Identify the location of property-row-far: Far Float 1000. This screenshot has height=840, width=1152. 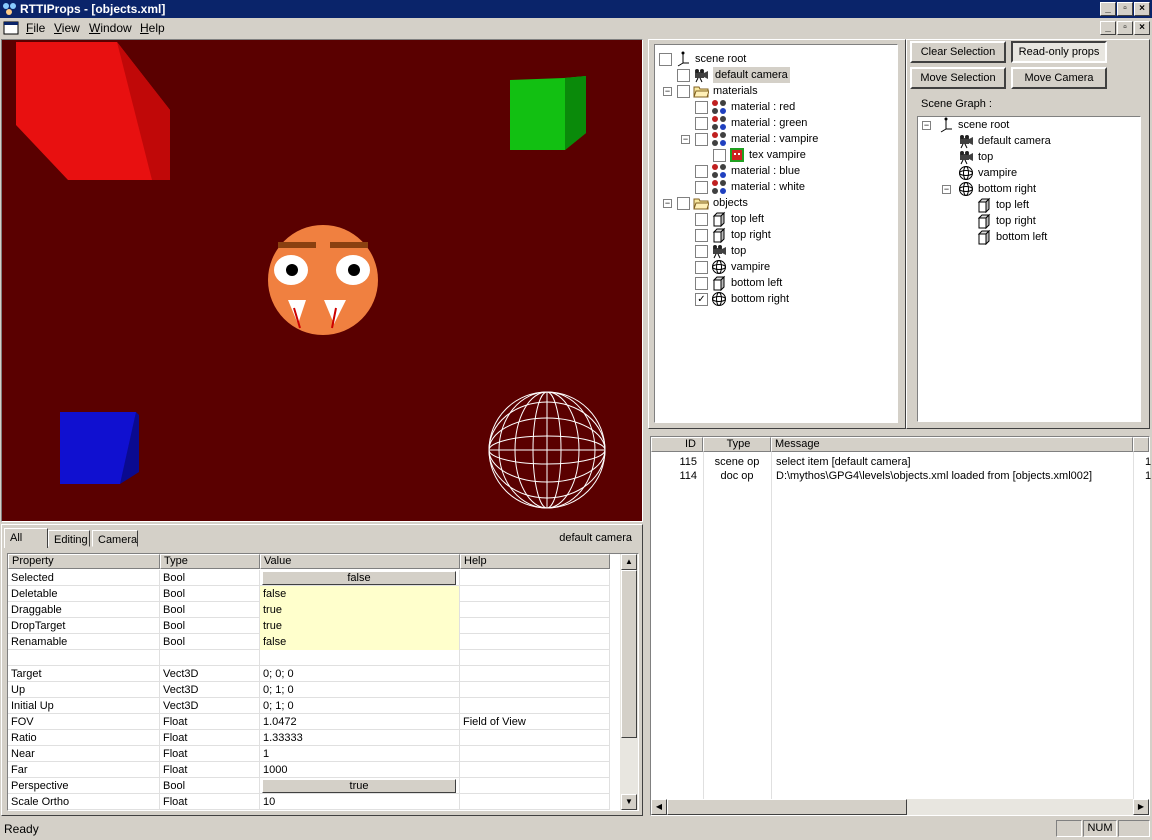
(309, 770).